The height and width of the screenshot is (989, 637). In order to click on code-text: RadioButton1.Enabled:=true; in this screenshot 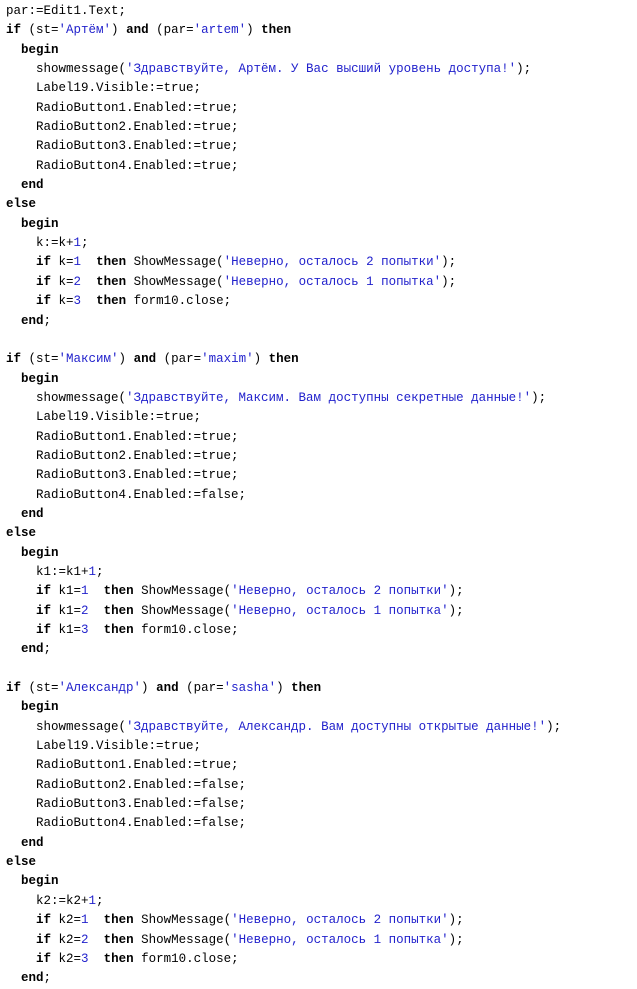, I will do `click(122, 765)`.